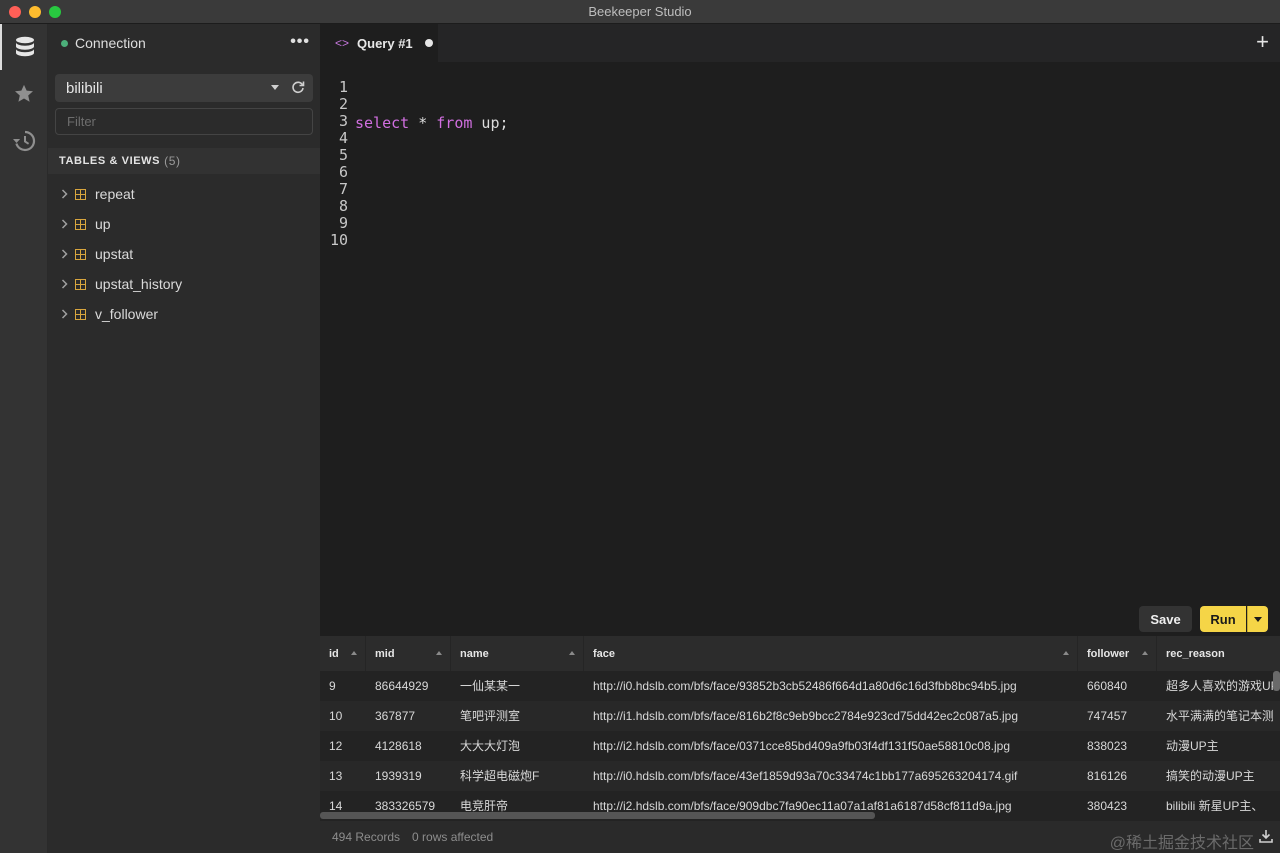 This screenshot has height=853, width=1280. Describe the element at coordinates (110, 161) in the screenshot. I see `tables-views-title: TABLES & VIEWS` at that location.